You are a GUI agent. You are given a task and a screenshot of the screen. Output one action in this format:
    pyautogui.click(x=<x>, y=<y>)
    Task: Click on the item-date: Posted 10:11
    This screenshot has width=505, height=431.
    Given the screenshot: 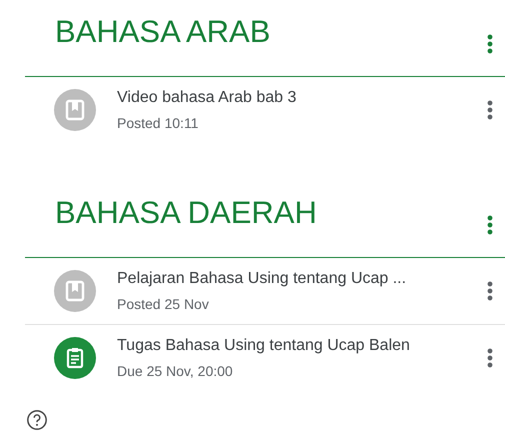 What is the action you would take?
    pyautogui.click(x=158, y=123)
    